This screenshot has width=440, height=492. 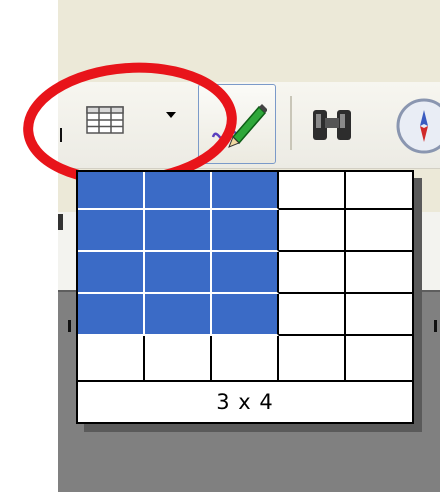 I want to click on pencil-icon, so click(x=239, y=126).